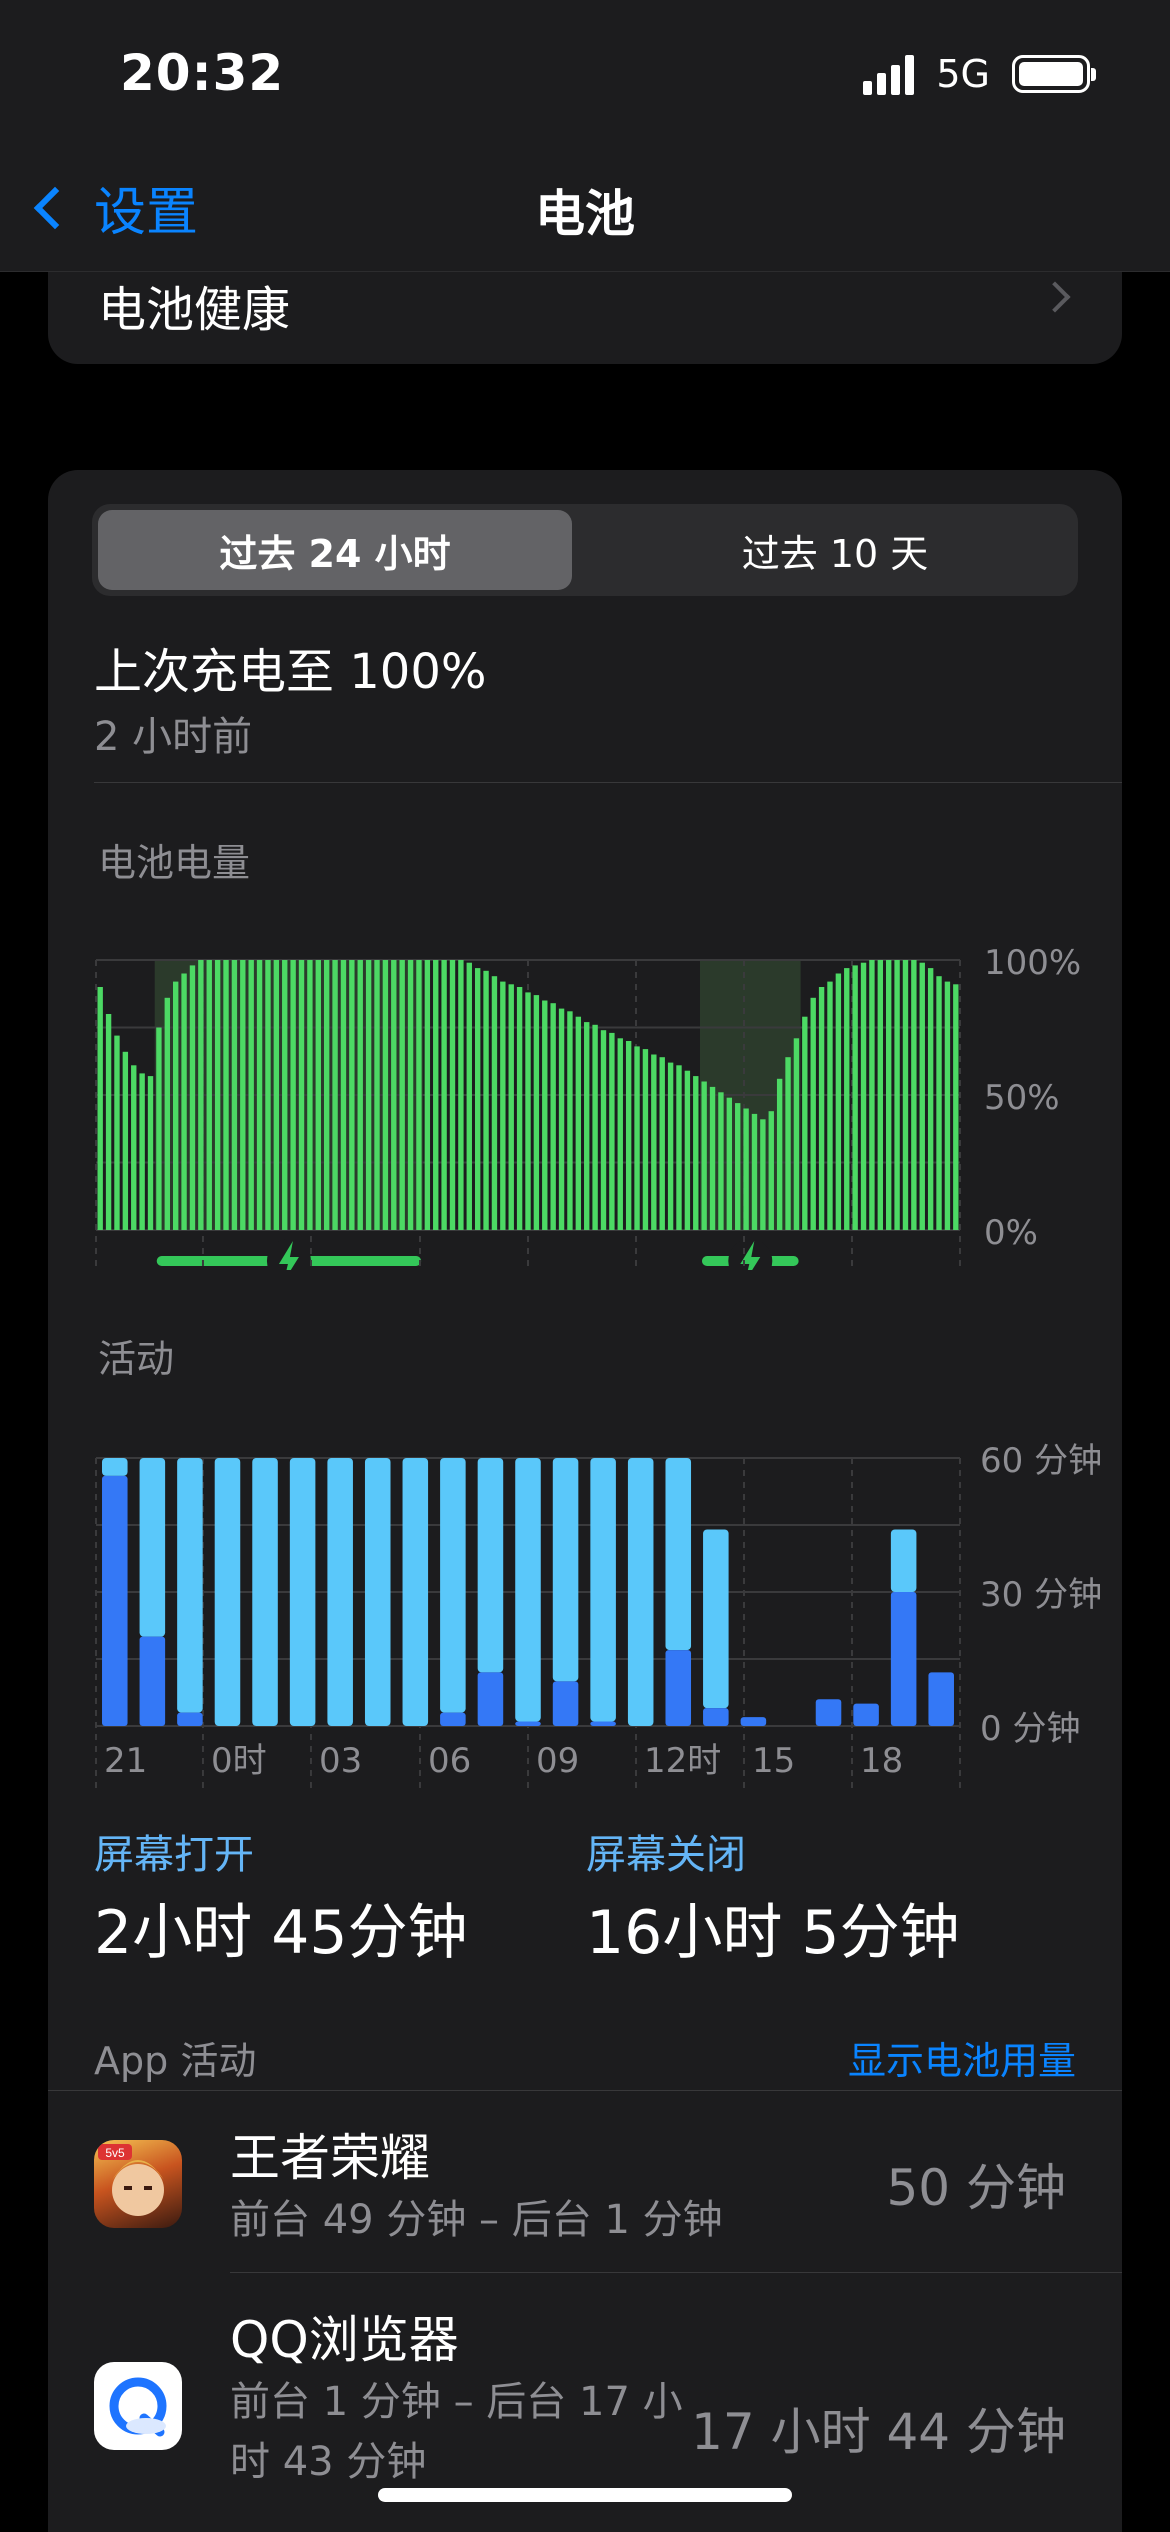 The image size is (1170, 2532). What do you see at coordinates (979, 74) in the screenshot?
I see `status-indicators: 5G` at bounding box center [979, 74].